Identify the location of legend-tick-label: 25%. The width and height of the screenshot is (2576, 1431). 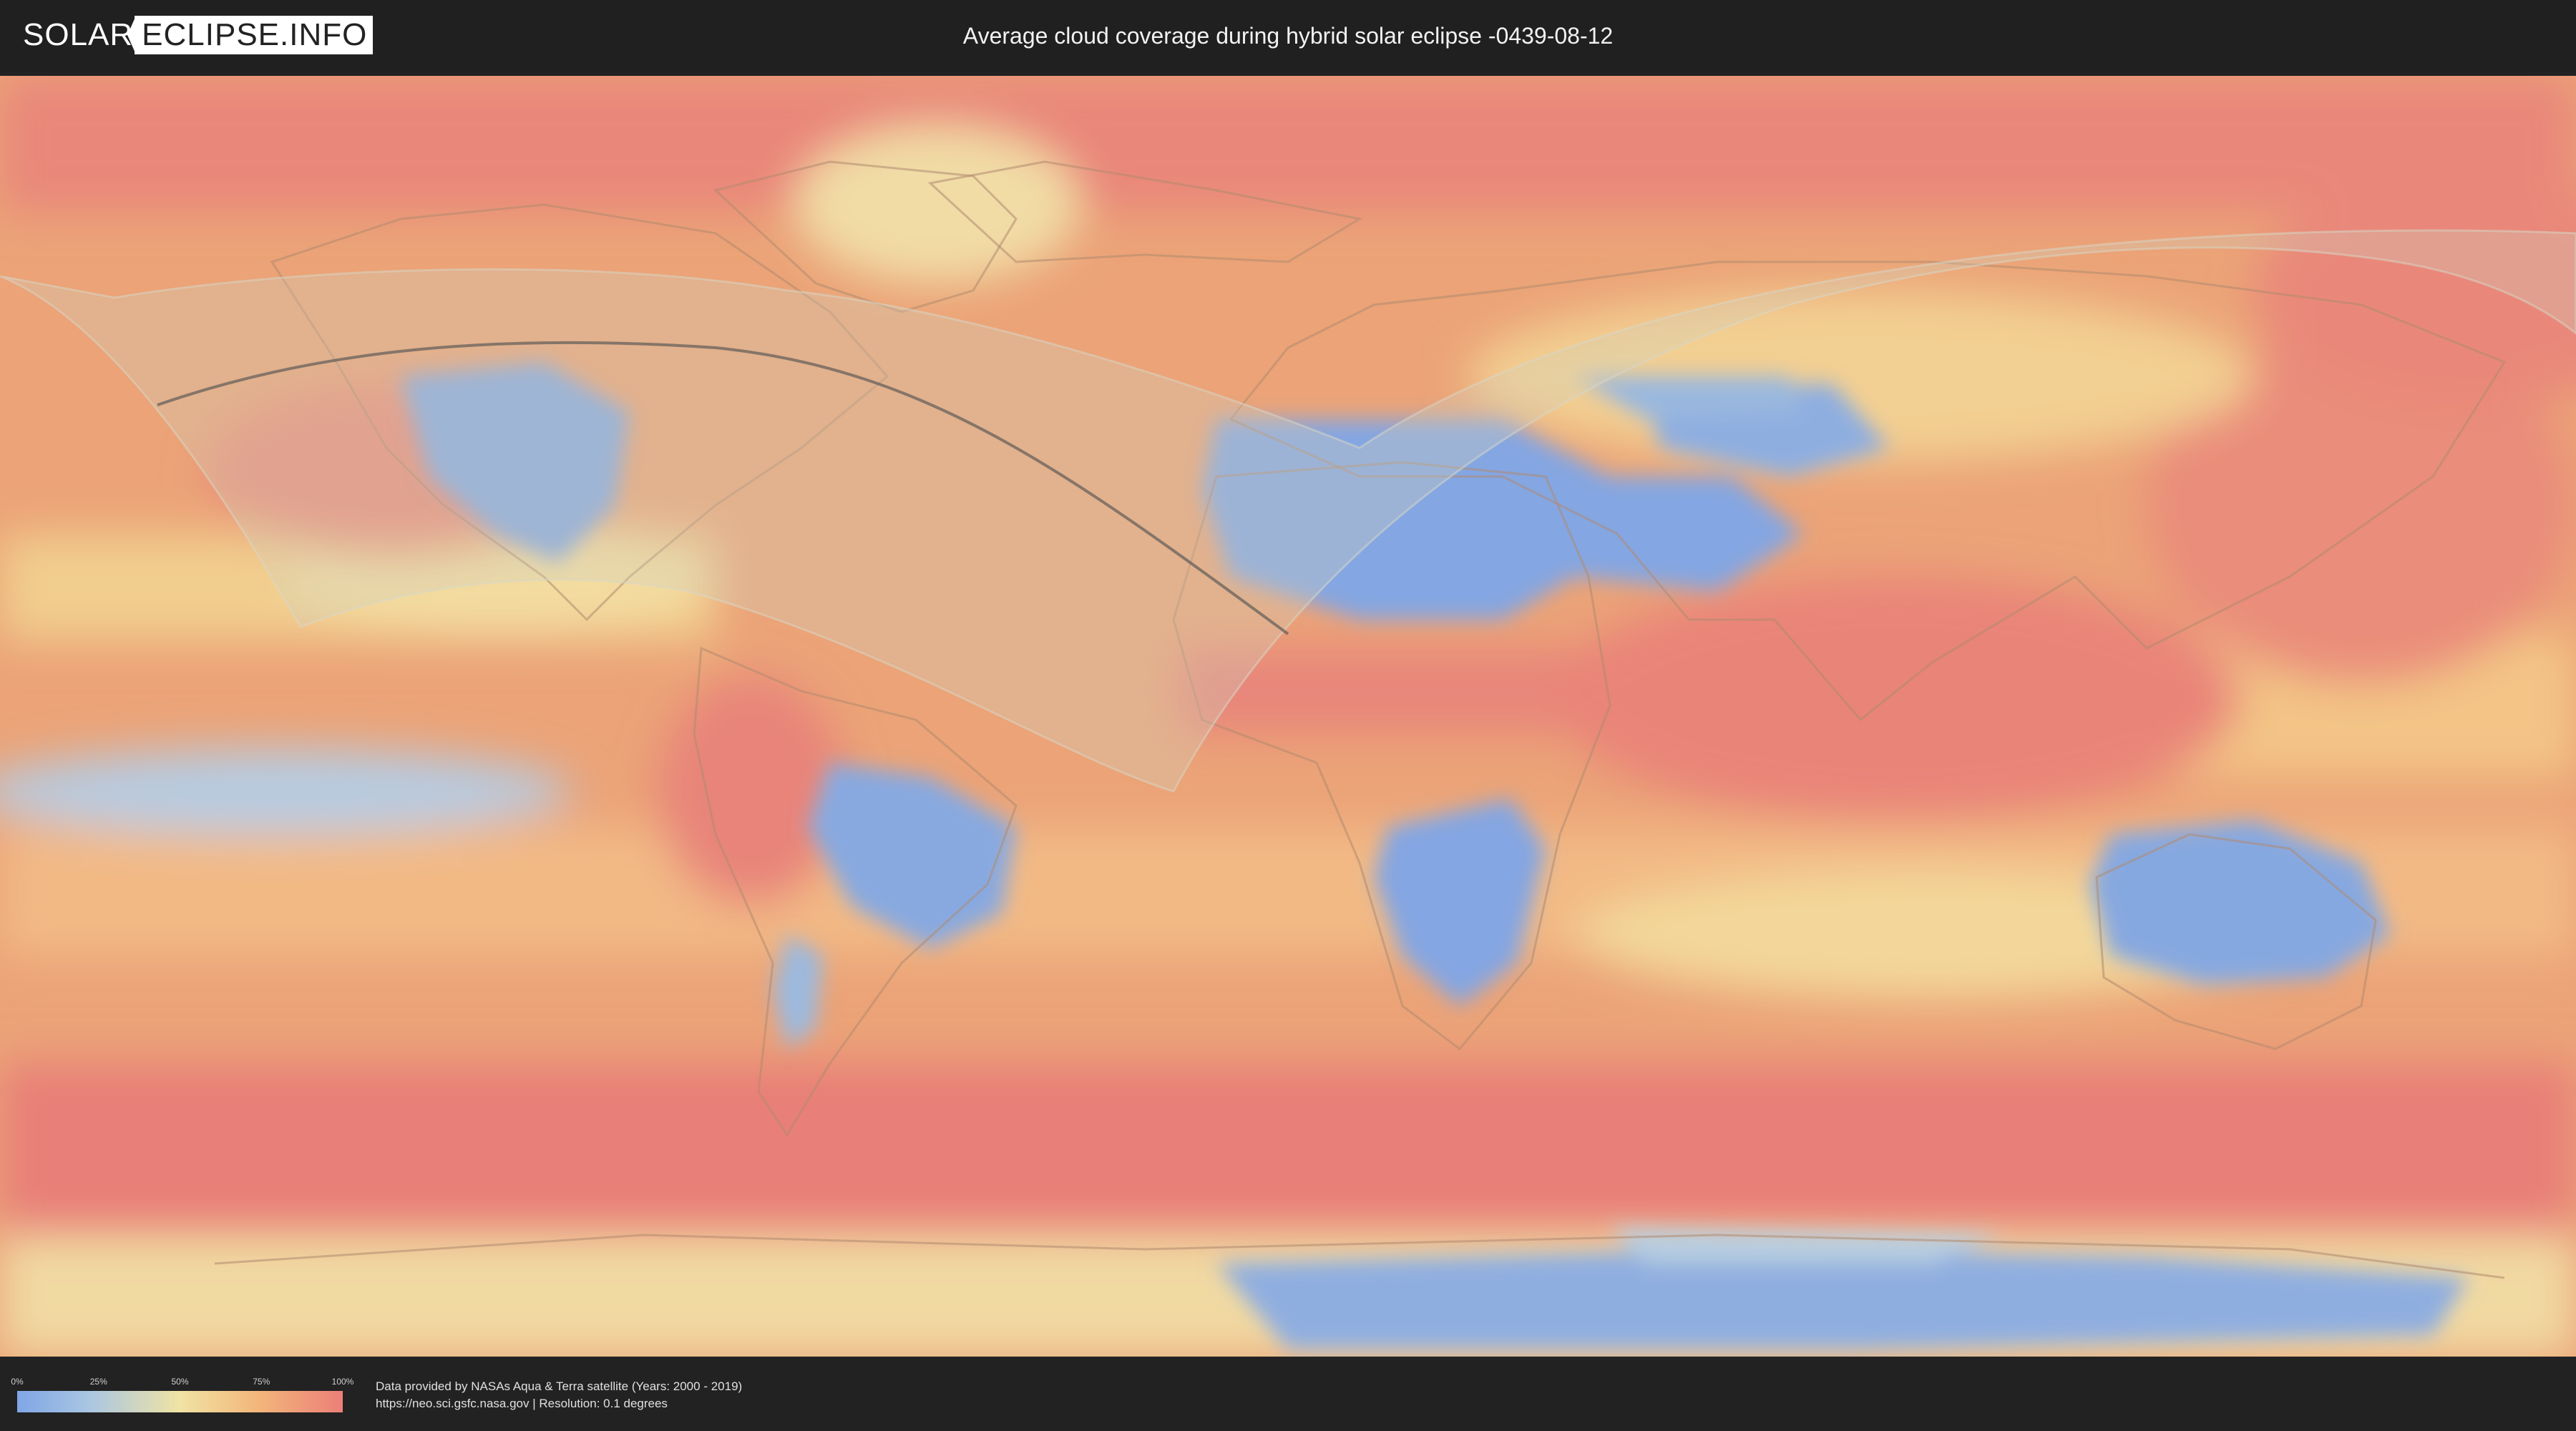
(98, 1382).